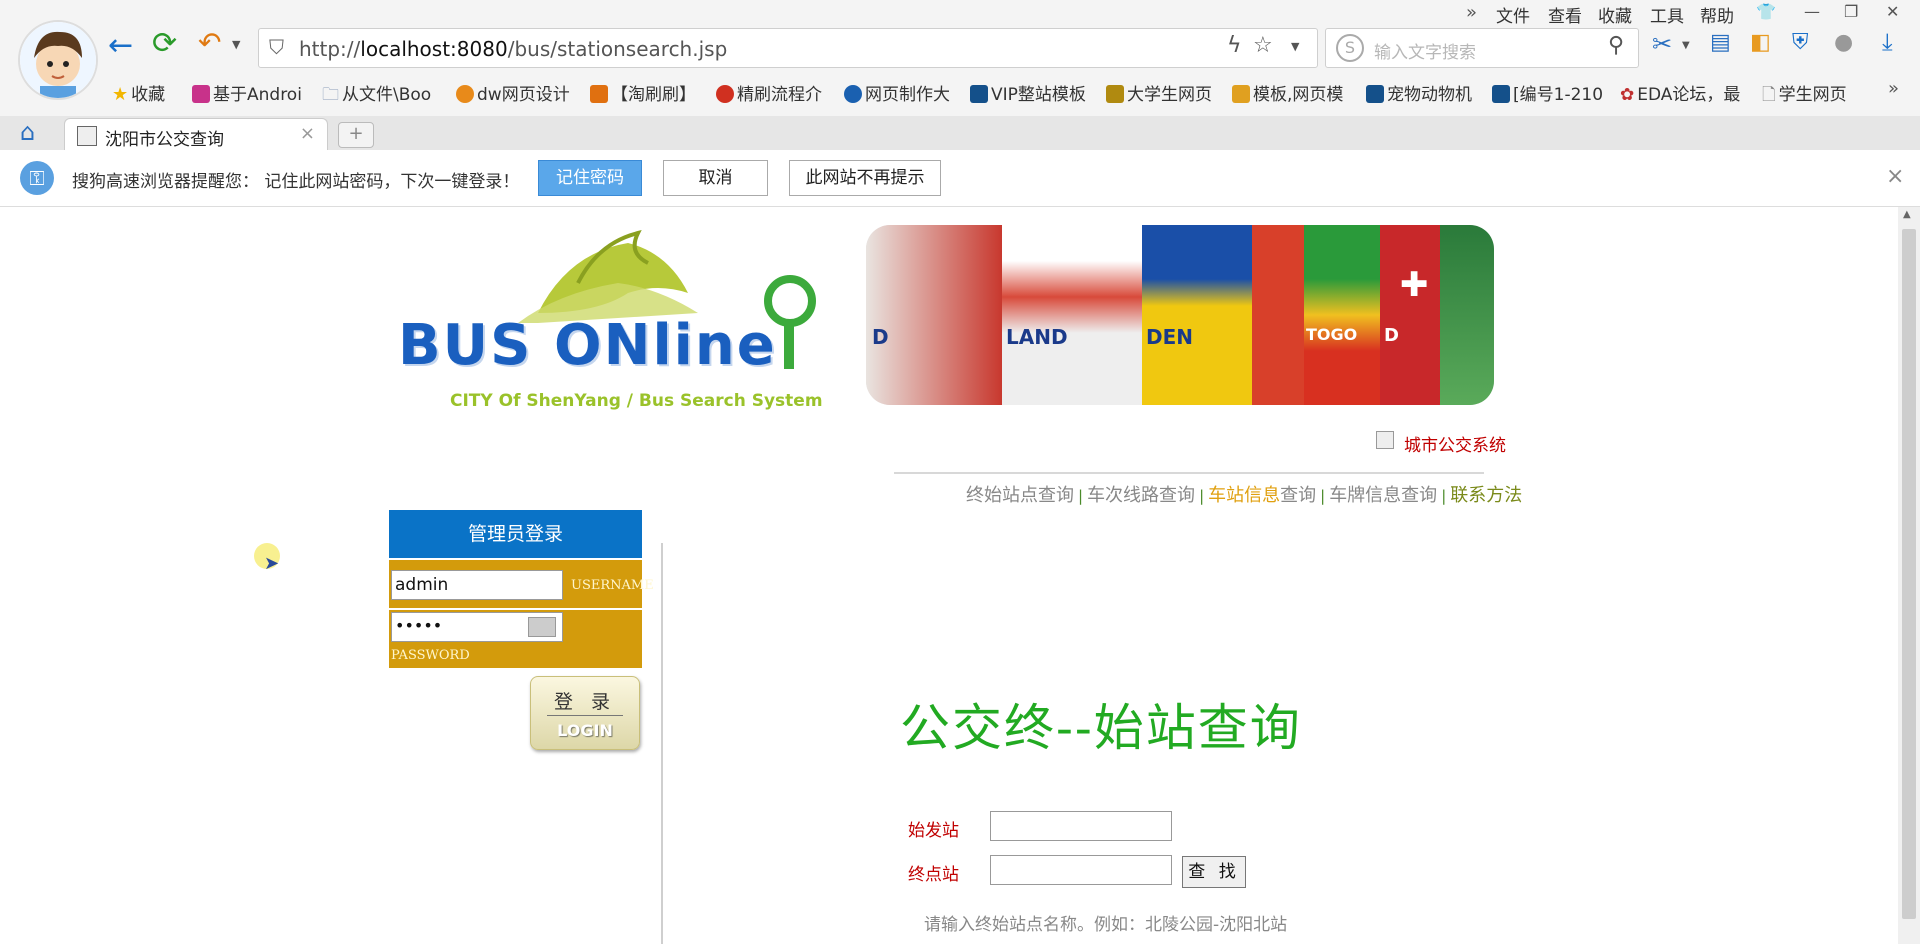 The image size is (1920, 944). I want to click on find-button: 查 找, so click(1214, 872).